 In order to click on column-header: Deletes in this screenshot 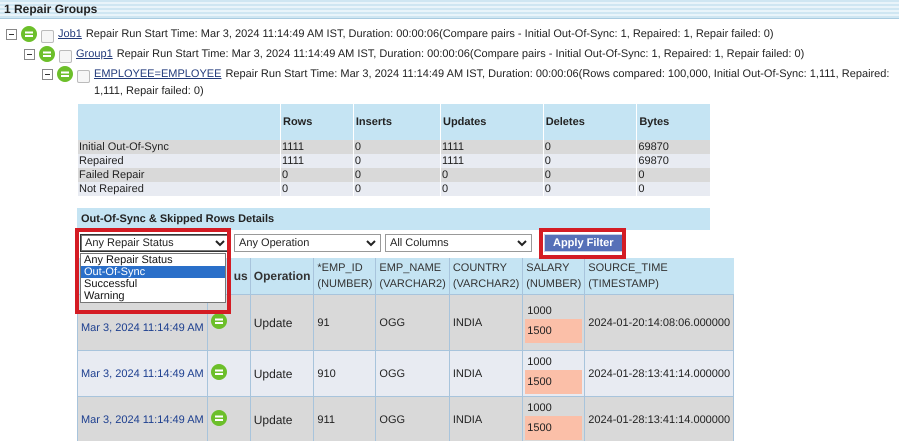, I will do `click(590, 122)`.